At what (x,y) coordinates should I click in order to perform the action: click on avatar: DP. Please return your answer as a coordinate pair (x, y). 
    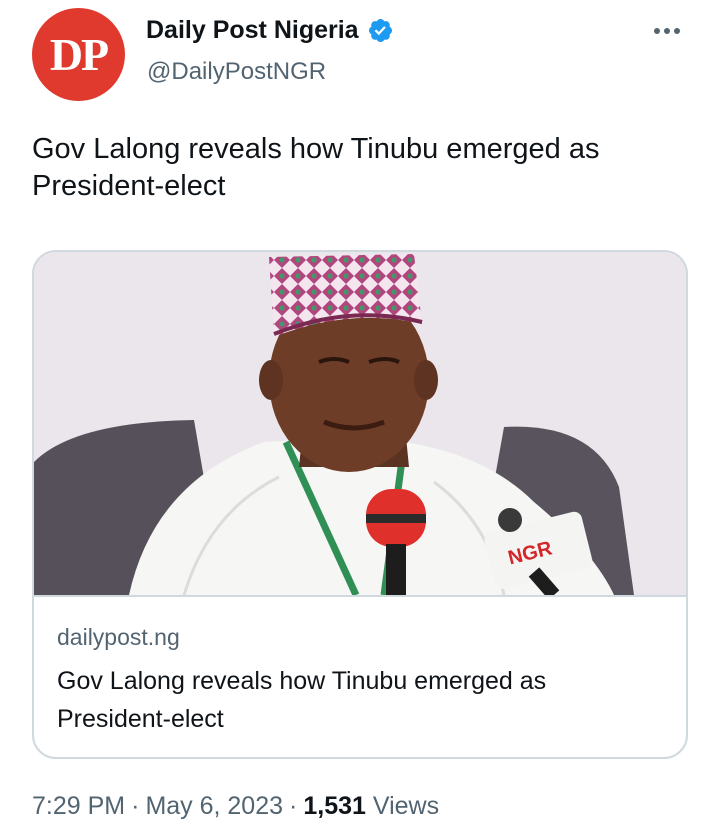
    Looking at the image, I should click on (78, 54).